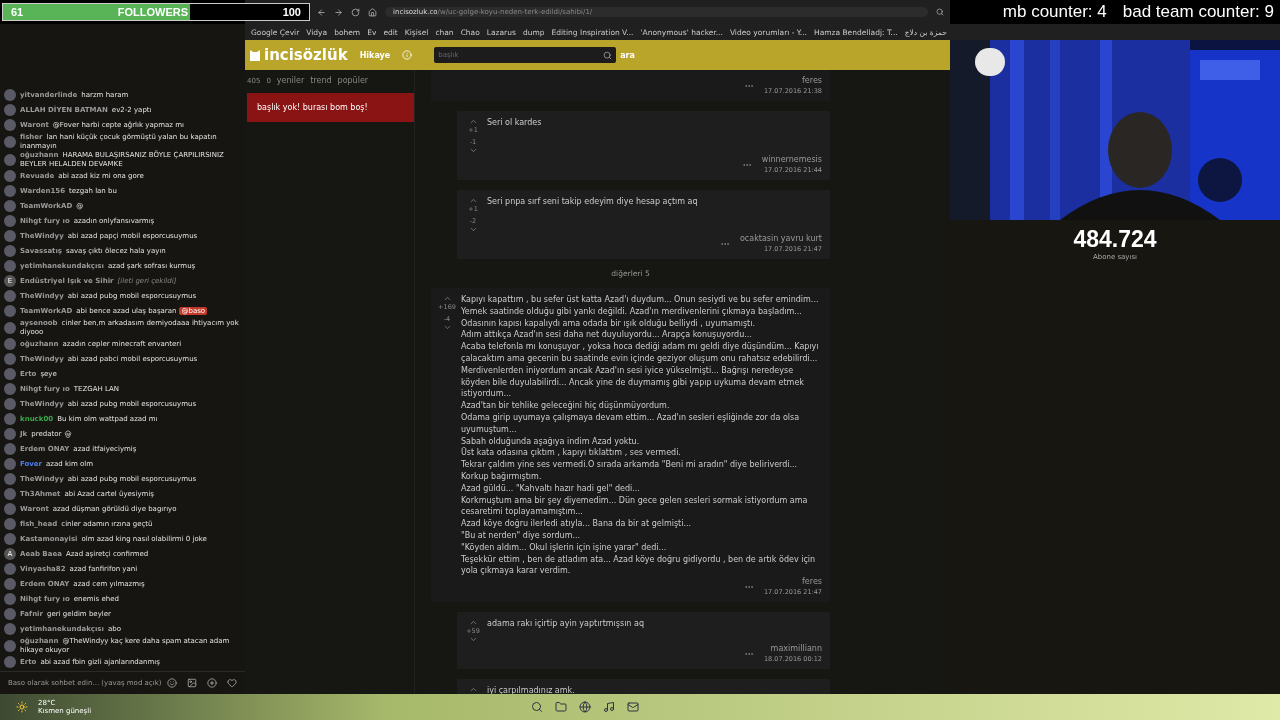 Image resolution: width=1280 pixels, height=720 pixels. I want to click on followers-goal: 100, so click(291, 12).